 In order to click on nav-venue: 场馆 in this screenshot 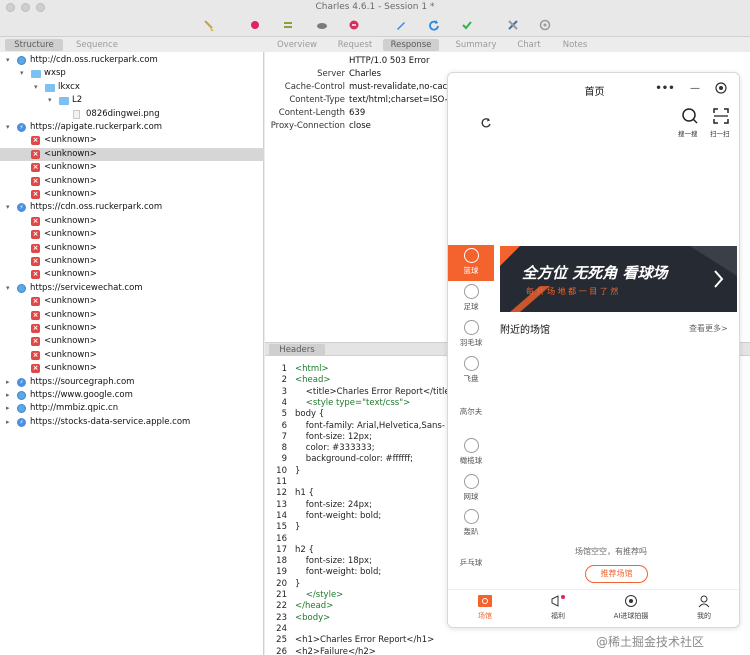, I will do `click(485, 607)`.